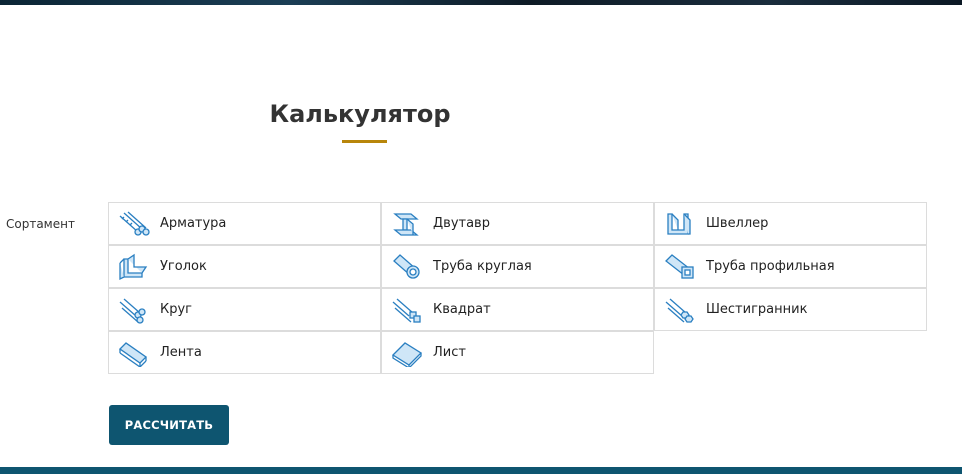  Describe the element at coordinates (244, 309) in the screenshot. I see `item-round-bar: Круг` at that location.